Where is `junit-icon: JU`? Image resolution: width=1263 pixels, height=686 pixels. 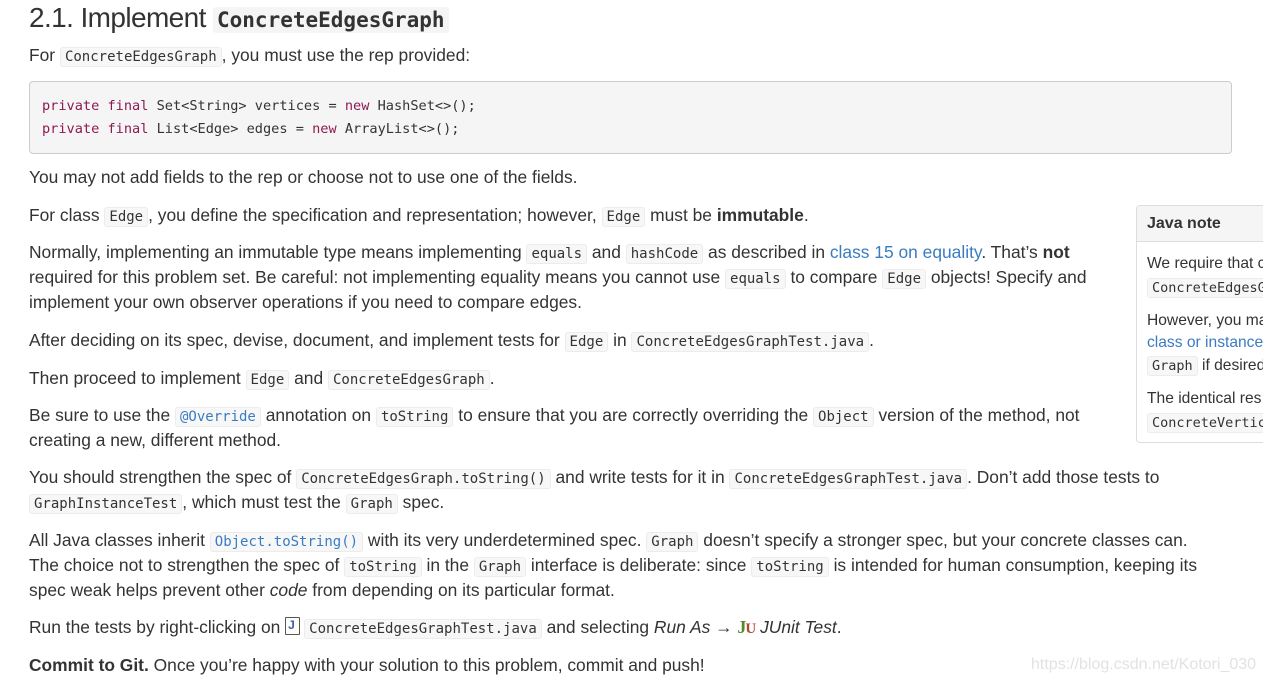
junit-icon: JU is located at coordinates (746, 627).